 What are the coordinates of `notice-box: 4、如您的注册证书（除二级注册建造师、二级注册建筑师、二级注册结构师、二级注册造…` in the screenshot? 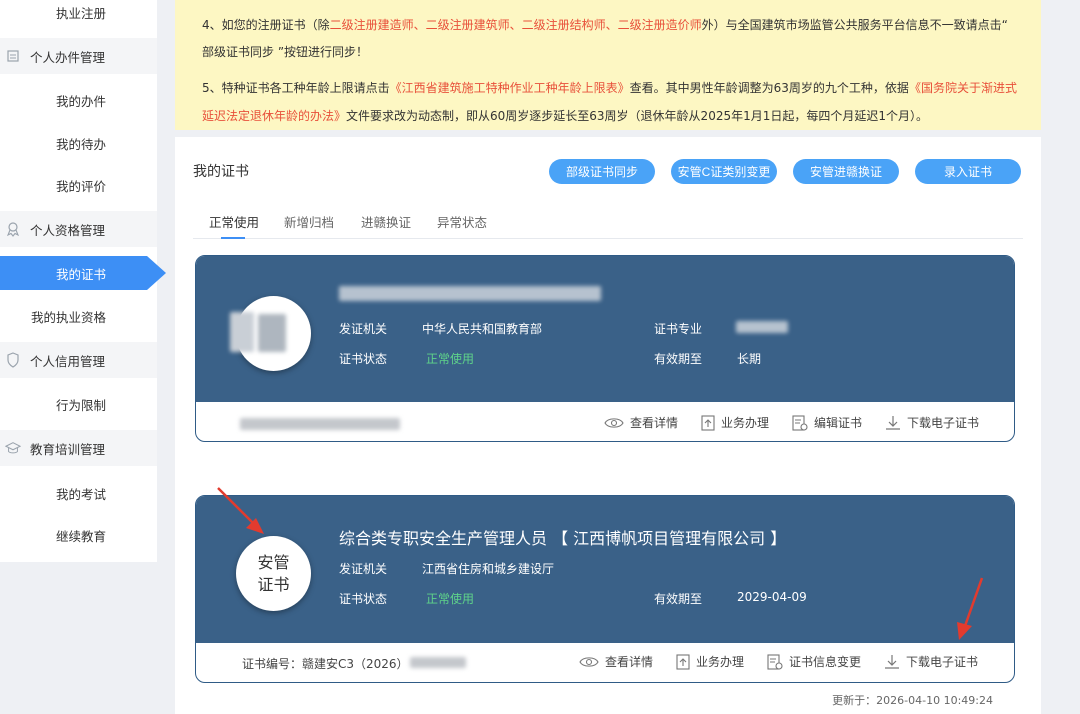 It's located at (608, 65).